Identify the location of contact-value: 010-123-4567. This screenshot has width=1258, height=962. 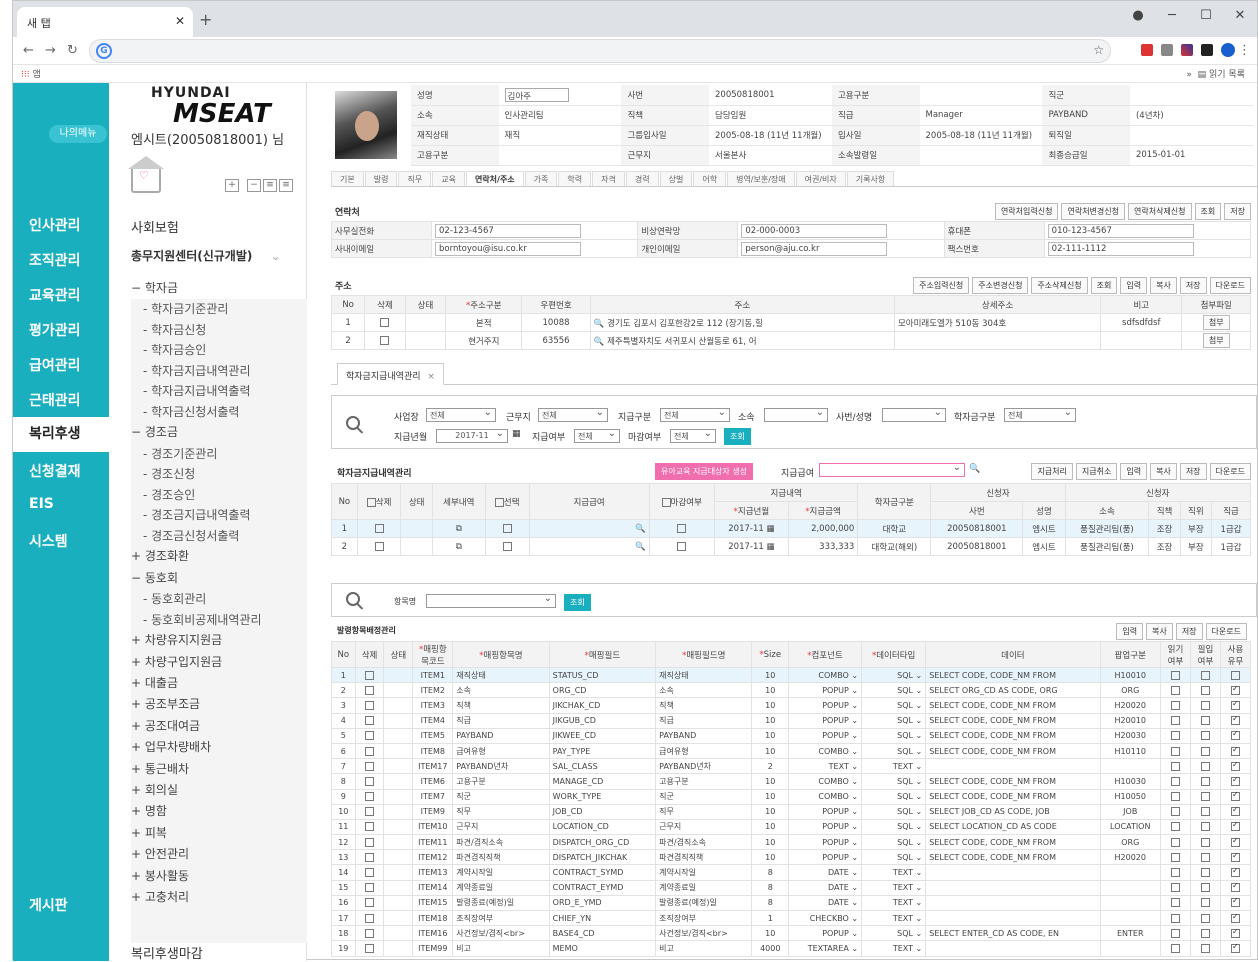
(1147, 230).